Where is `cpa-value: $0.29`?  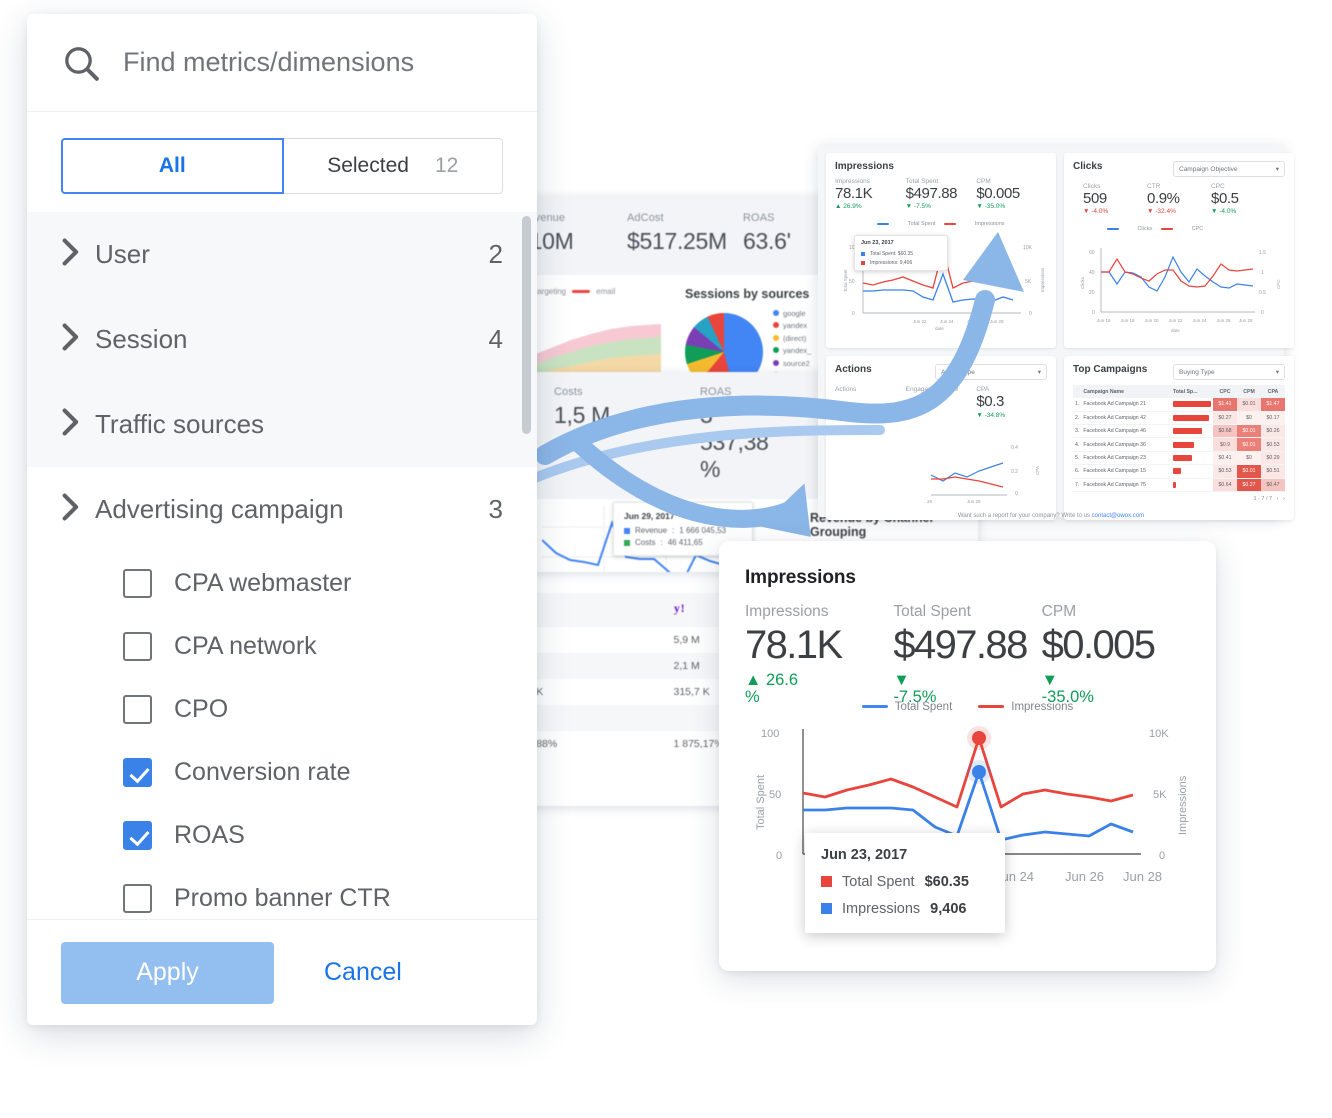 cpa-value: $0.29 is located at coordinates (1273, 458).